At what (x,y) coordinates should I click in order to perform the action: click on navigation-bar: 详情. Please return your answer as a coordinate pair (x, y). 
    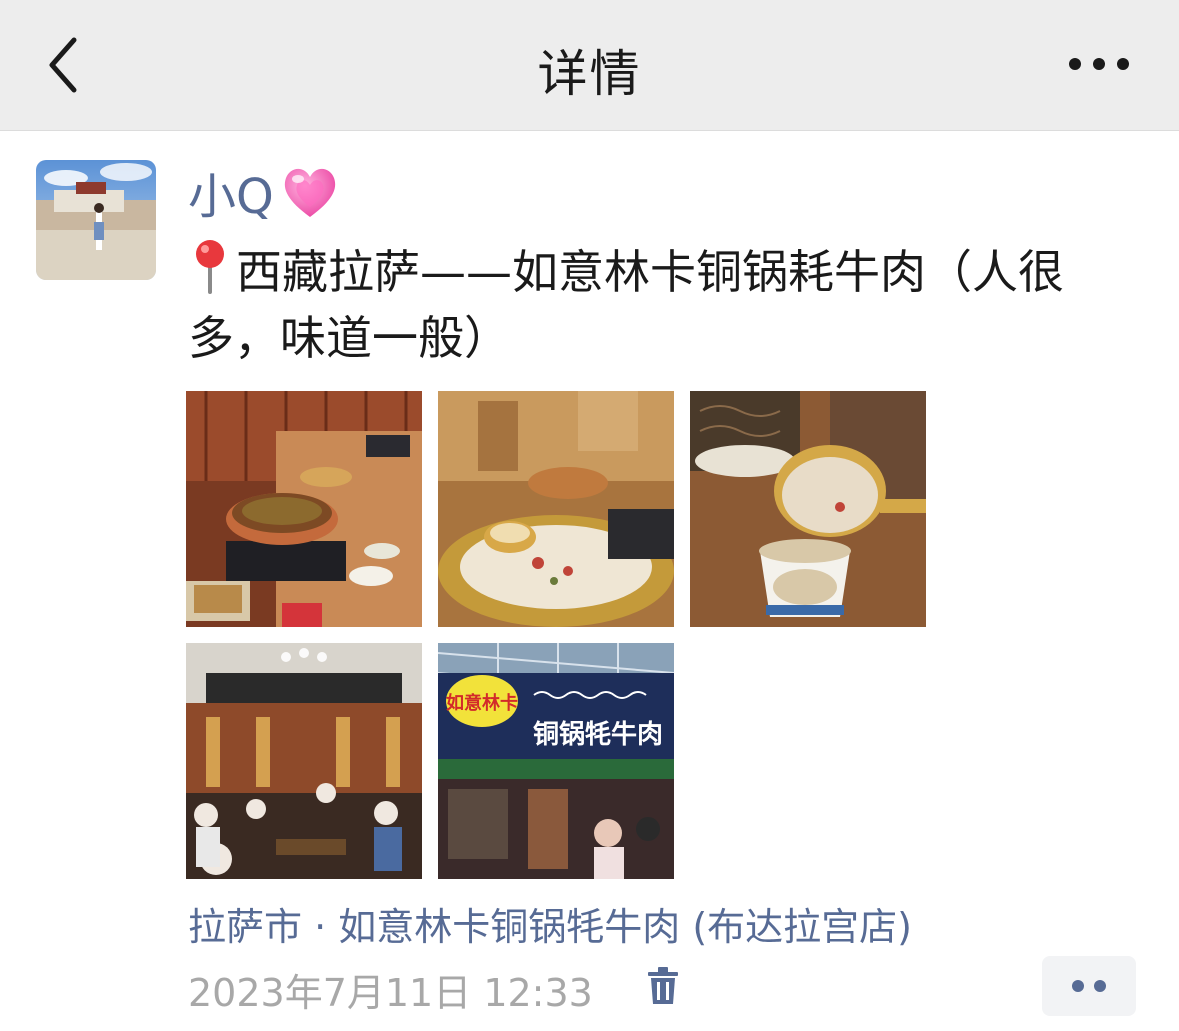
    Looking at the image, I should click on (589, 65).